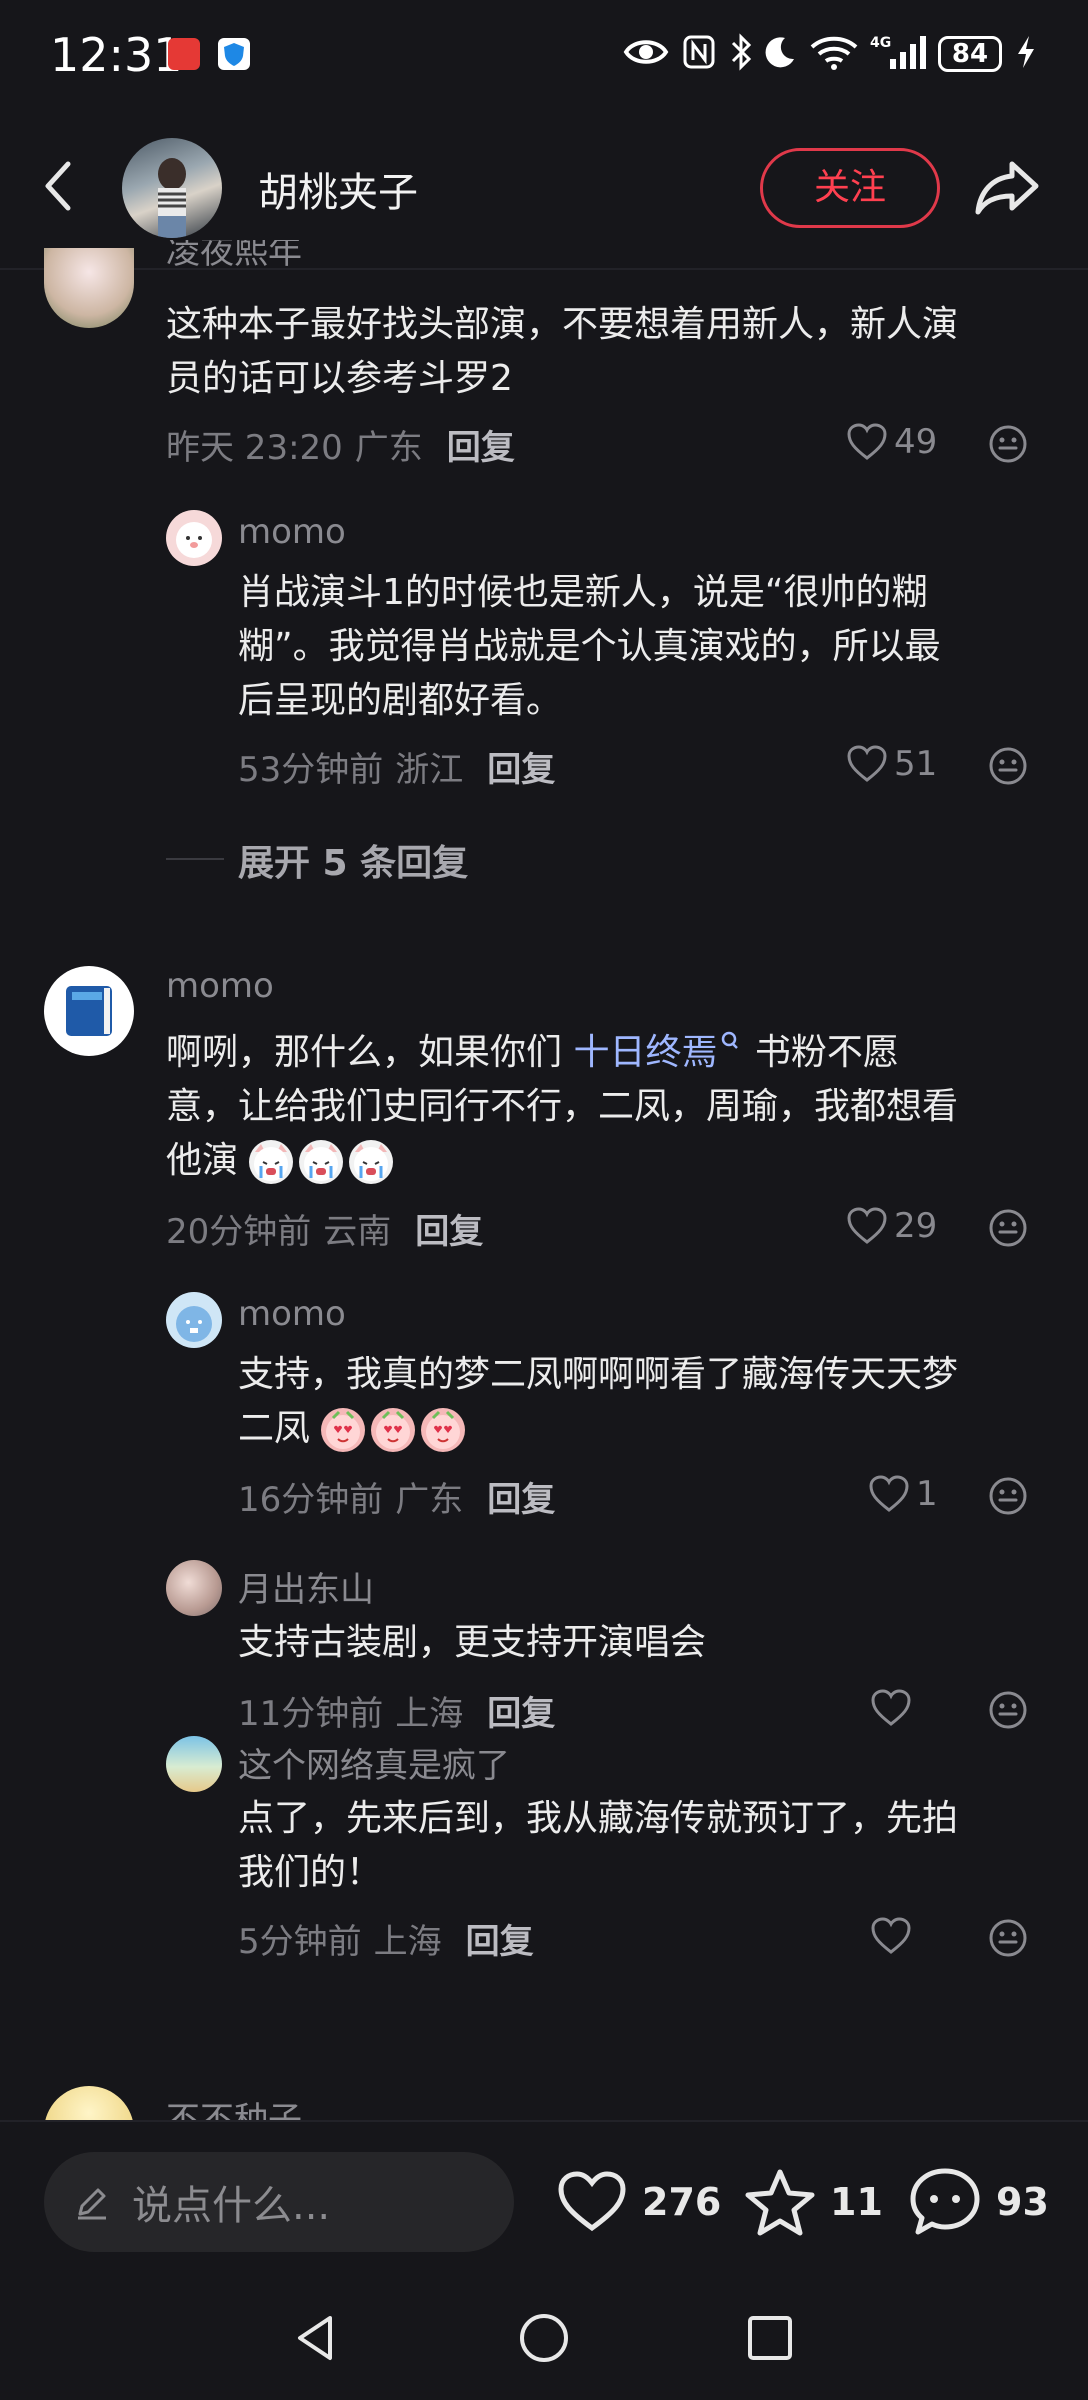  I want to click on comment-text-line: 员的话可以参考斗罗2, so click(339, 378).